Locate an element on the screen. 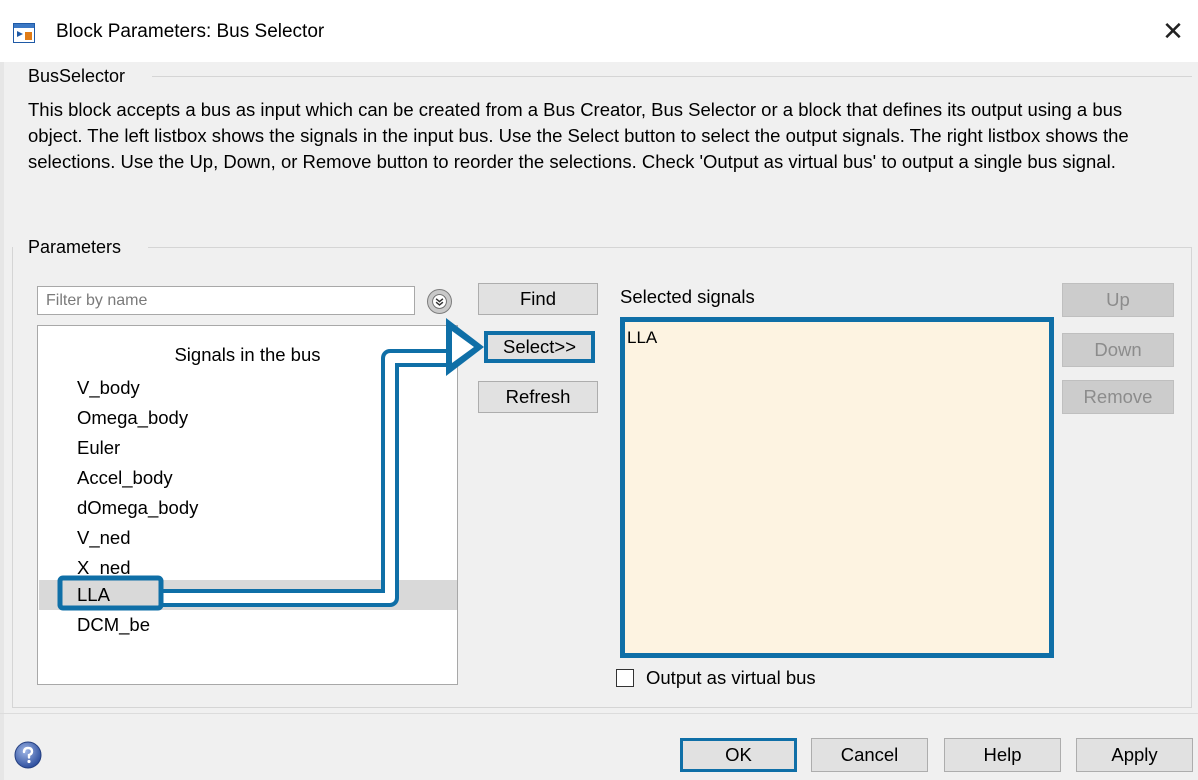  help-button: Help is located at coordinates (1002, 755).